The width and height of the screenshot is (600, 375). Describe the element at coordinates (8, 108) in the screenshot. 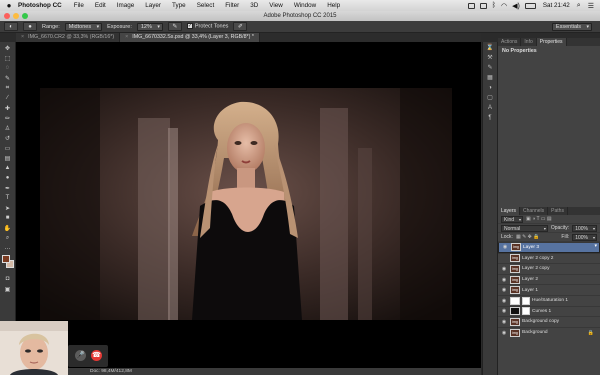

I see `healing-icon: ✚` at that location.